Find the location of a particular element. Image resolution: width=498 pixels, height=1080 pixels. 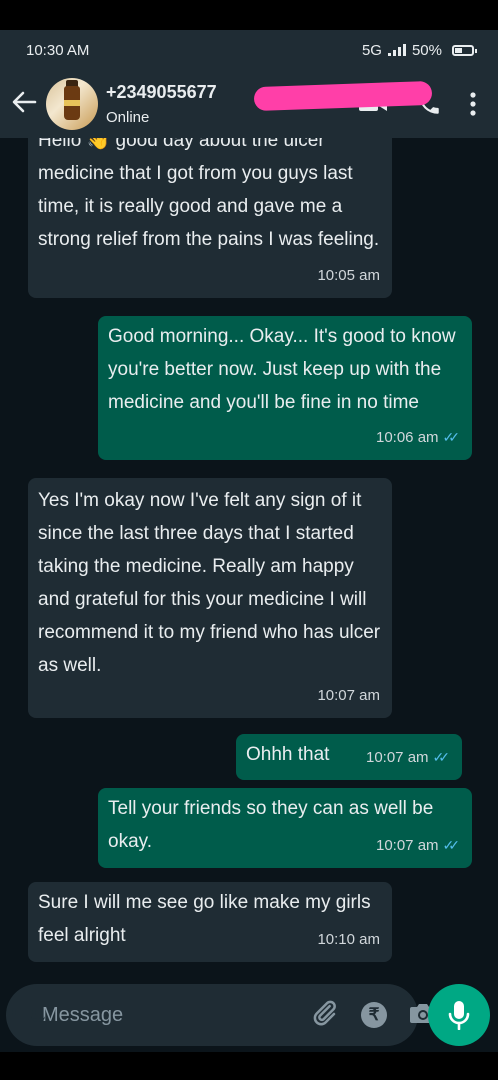

status-time: 10:30 AM is located at coordinates (58, 50).